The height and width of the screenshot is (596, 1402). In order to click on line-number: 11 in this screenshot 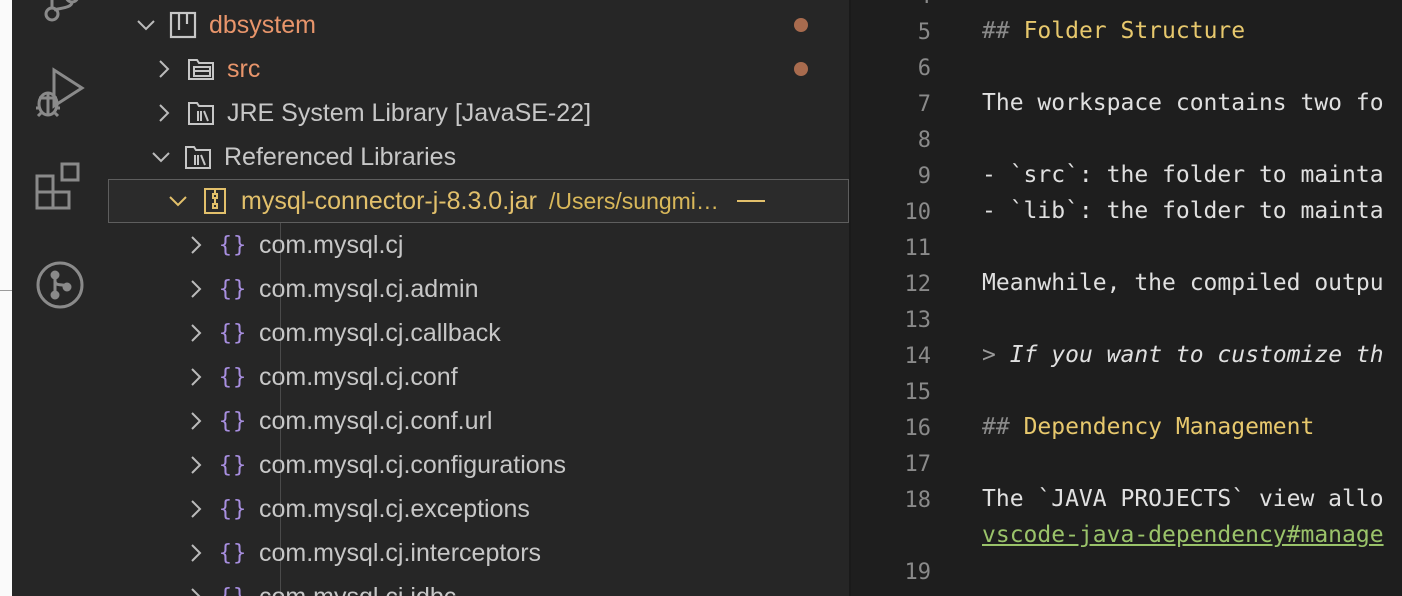, I will do `click(918, 248)`.